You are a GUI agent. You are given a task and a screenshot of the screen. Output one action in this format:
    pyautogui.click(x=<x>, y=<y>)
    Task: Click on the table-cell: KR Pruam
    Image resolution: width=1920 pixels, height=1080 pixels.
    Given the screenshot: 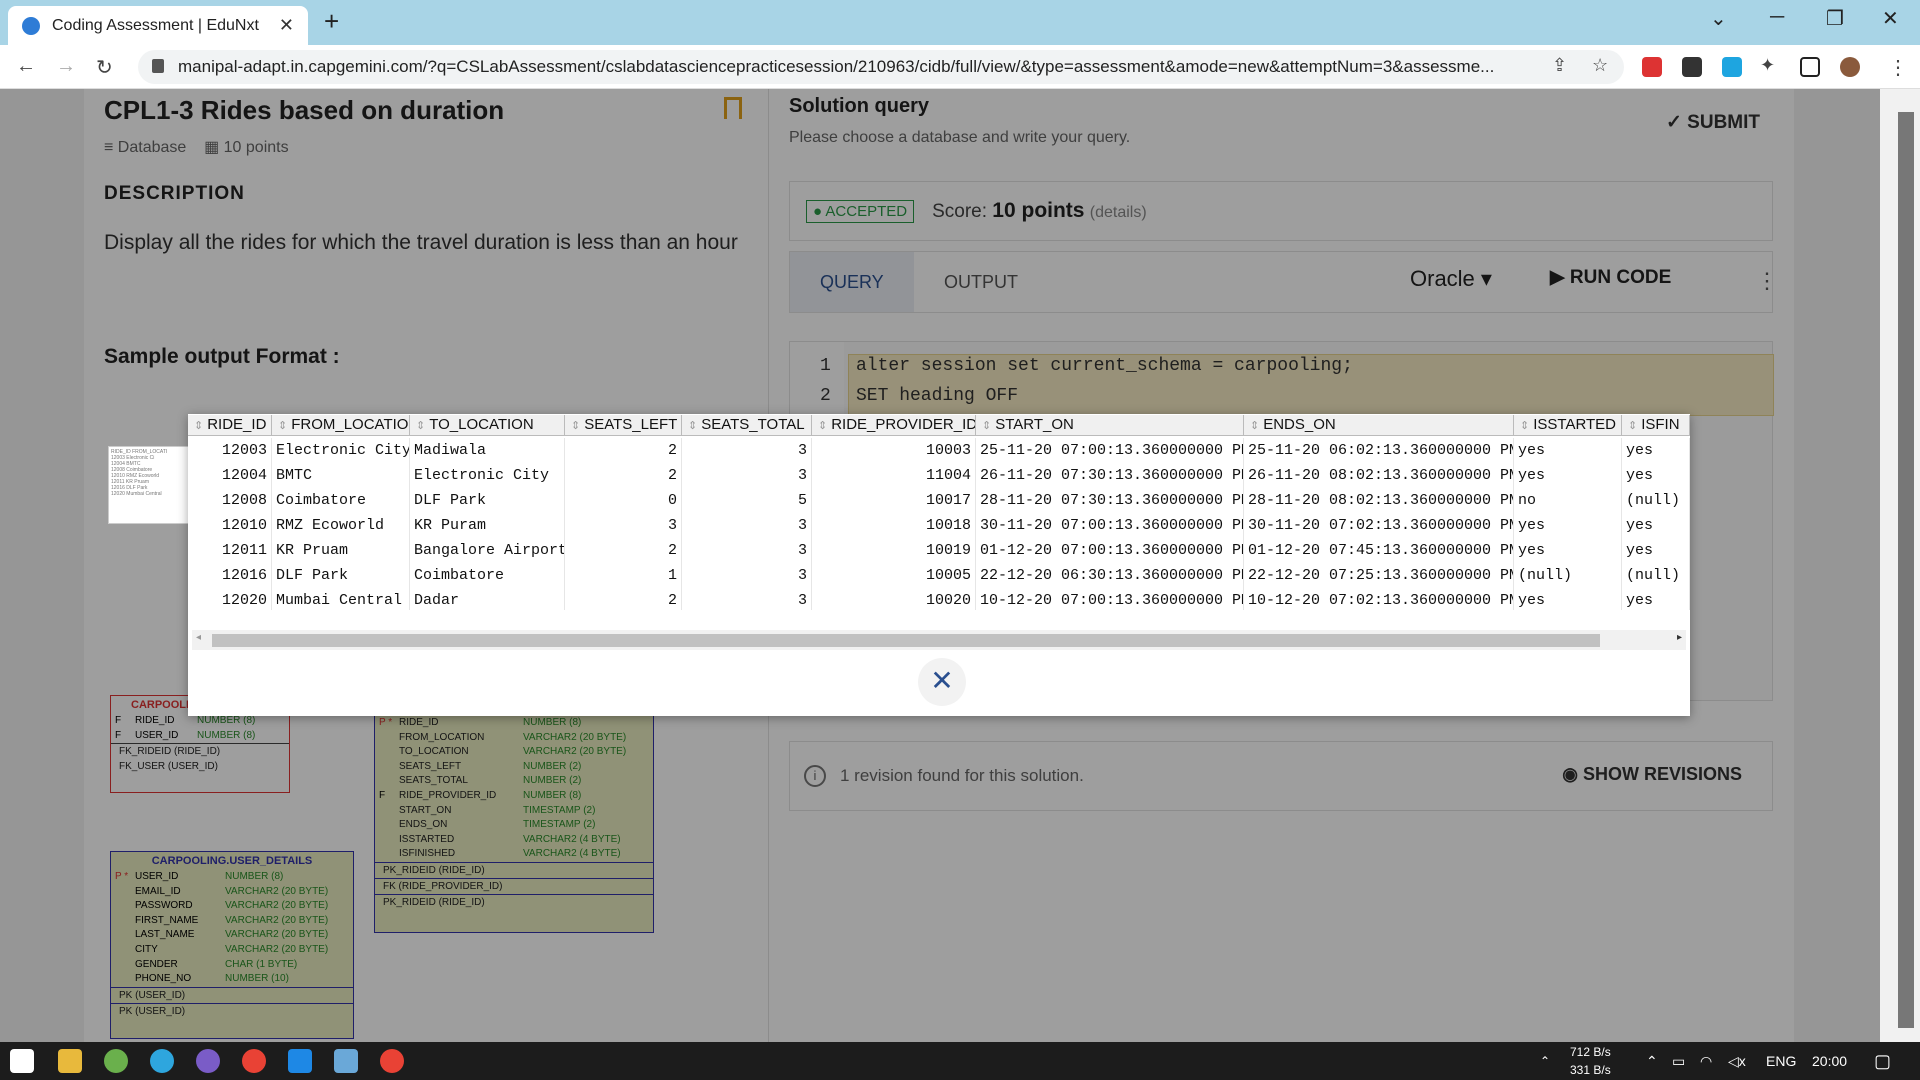 What is the action you would take?
    pyautogui.click(x=341, y=550)
    